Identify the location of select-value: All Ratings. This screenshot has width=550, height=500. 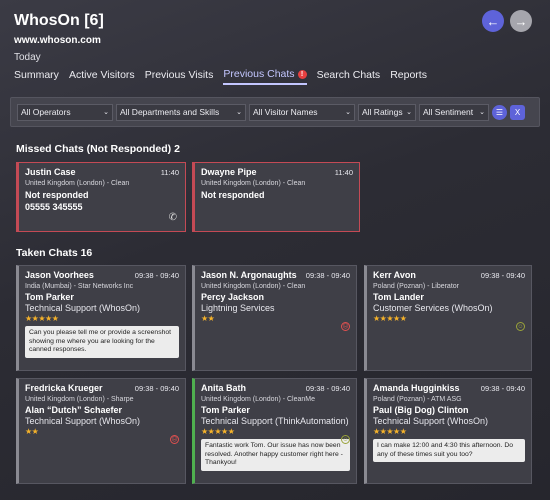
(382, 112).